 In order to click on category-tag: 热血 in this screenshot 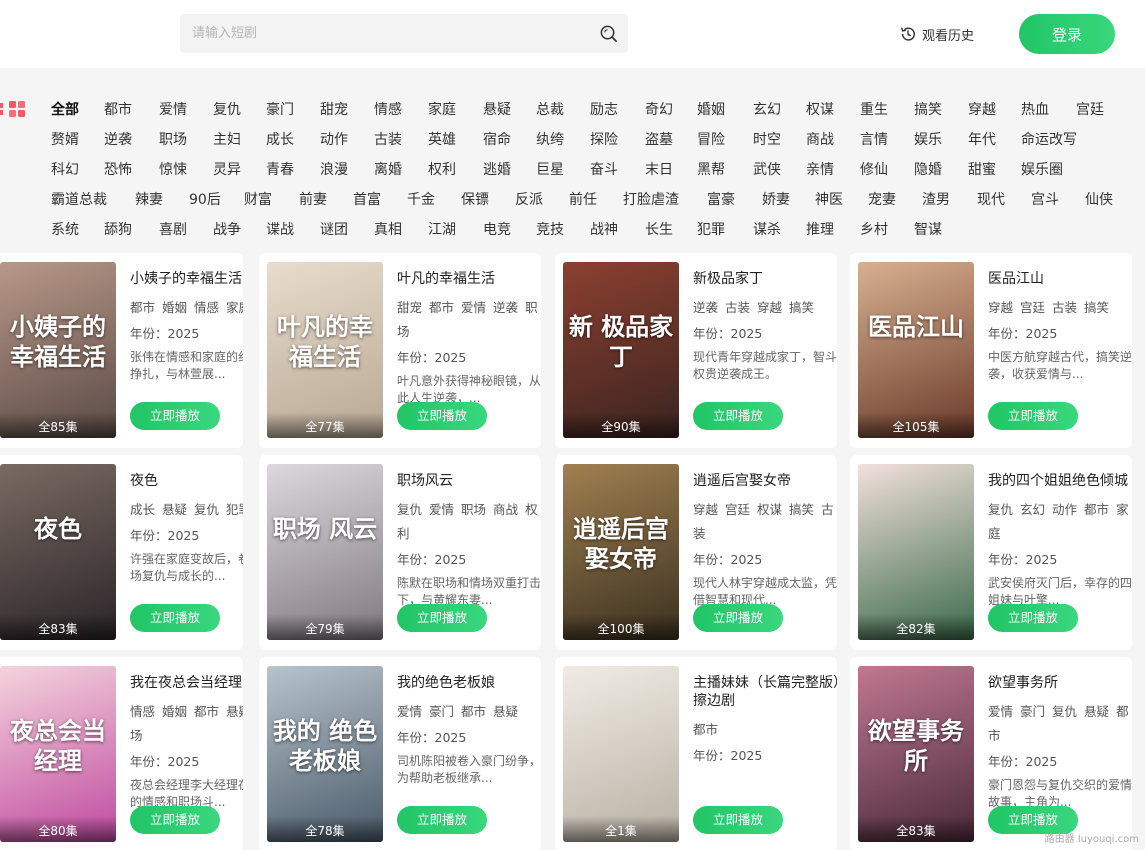, I will do `click(1035, 109)`.